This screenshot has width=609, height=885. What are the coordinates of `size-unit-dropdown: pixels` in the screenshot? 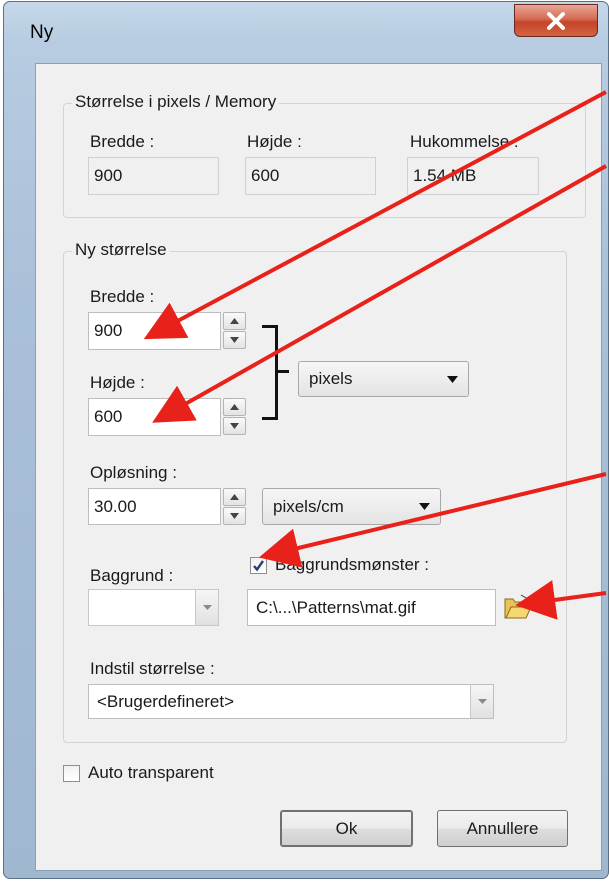 It's located at (383, 379).